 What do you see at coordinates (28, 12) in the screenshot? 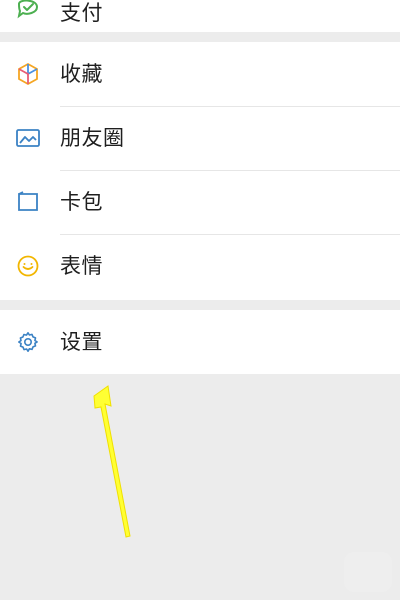
I see `pay-icon` at bounding box center [28, 12].